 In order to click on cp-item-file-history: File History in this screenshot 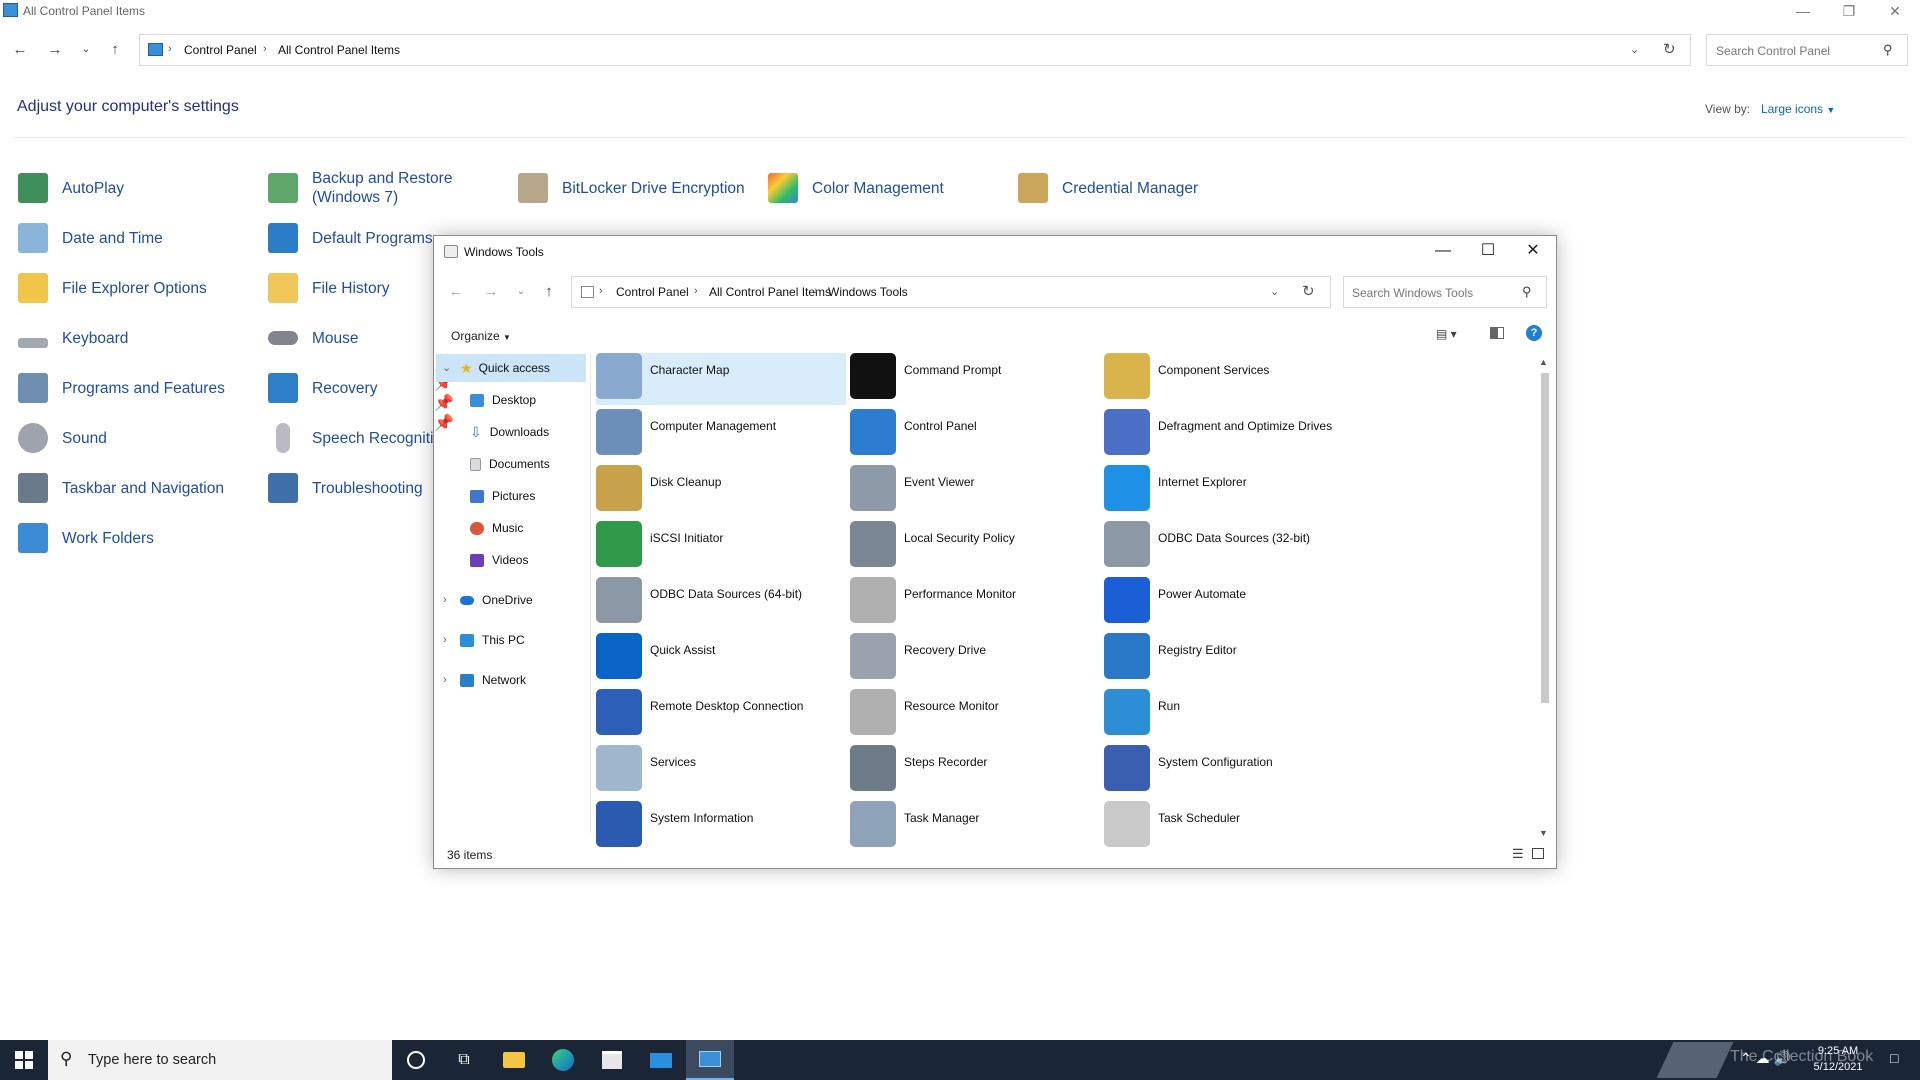, I will do `click(329, 288)`.